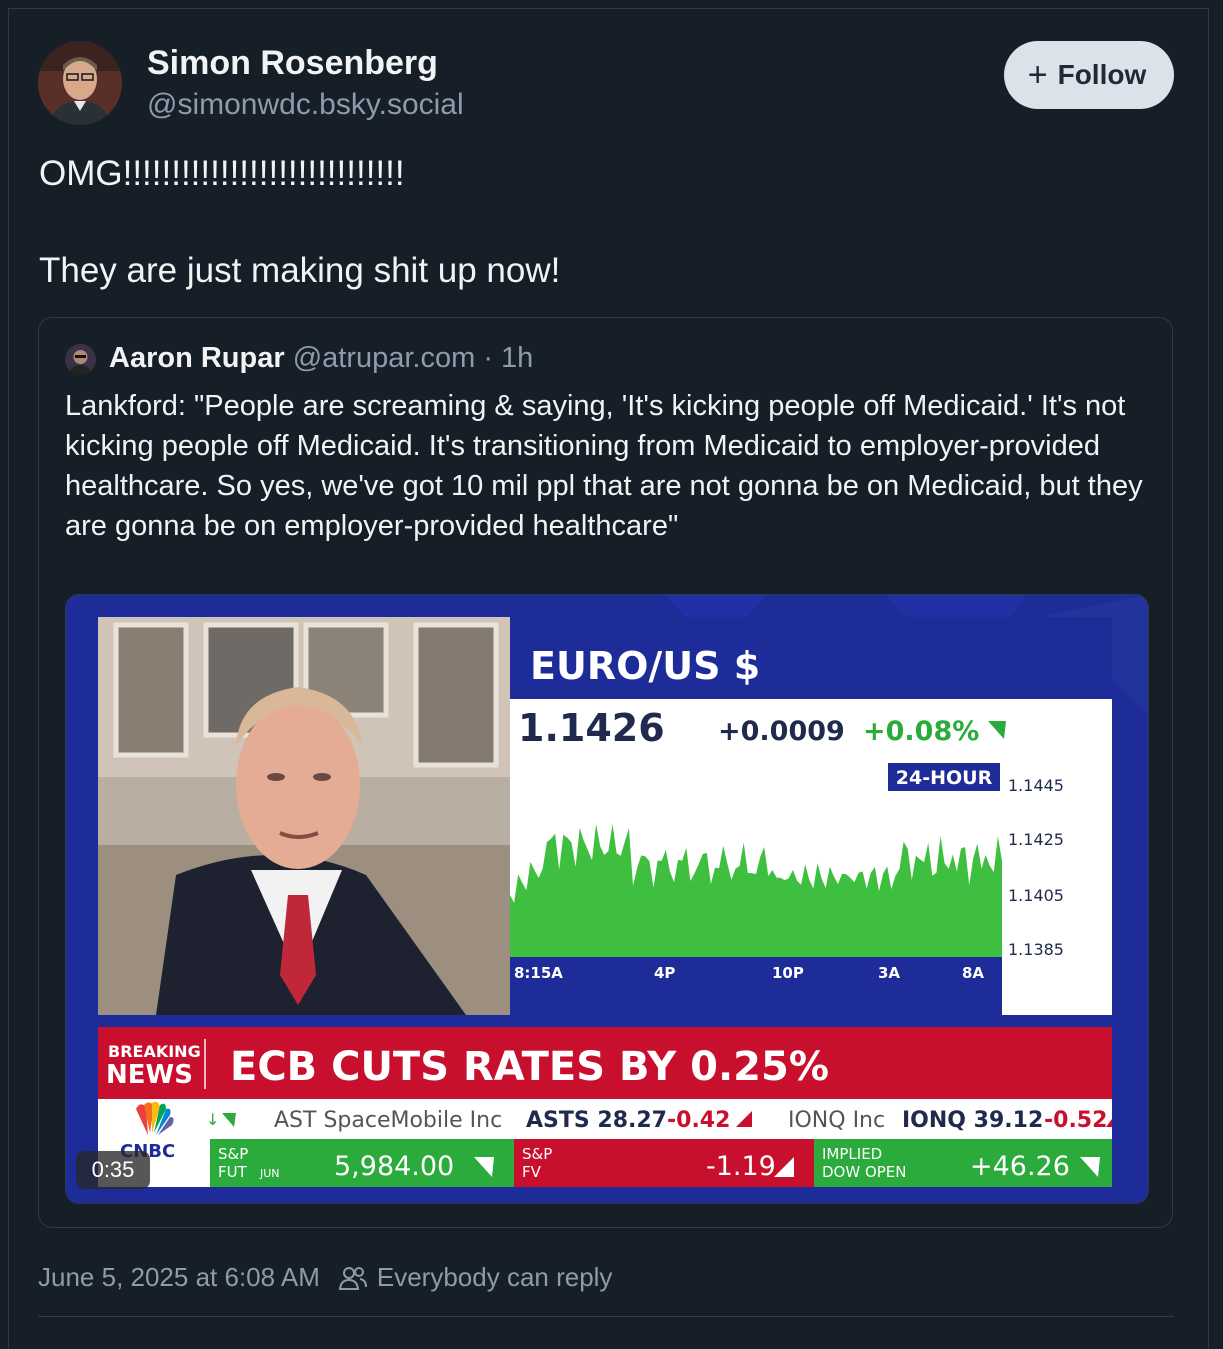 This screenshot has width=1223, height=1349. I want to click on chart-period: 24-HOUR, so click(944, 778).